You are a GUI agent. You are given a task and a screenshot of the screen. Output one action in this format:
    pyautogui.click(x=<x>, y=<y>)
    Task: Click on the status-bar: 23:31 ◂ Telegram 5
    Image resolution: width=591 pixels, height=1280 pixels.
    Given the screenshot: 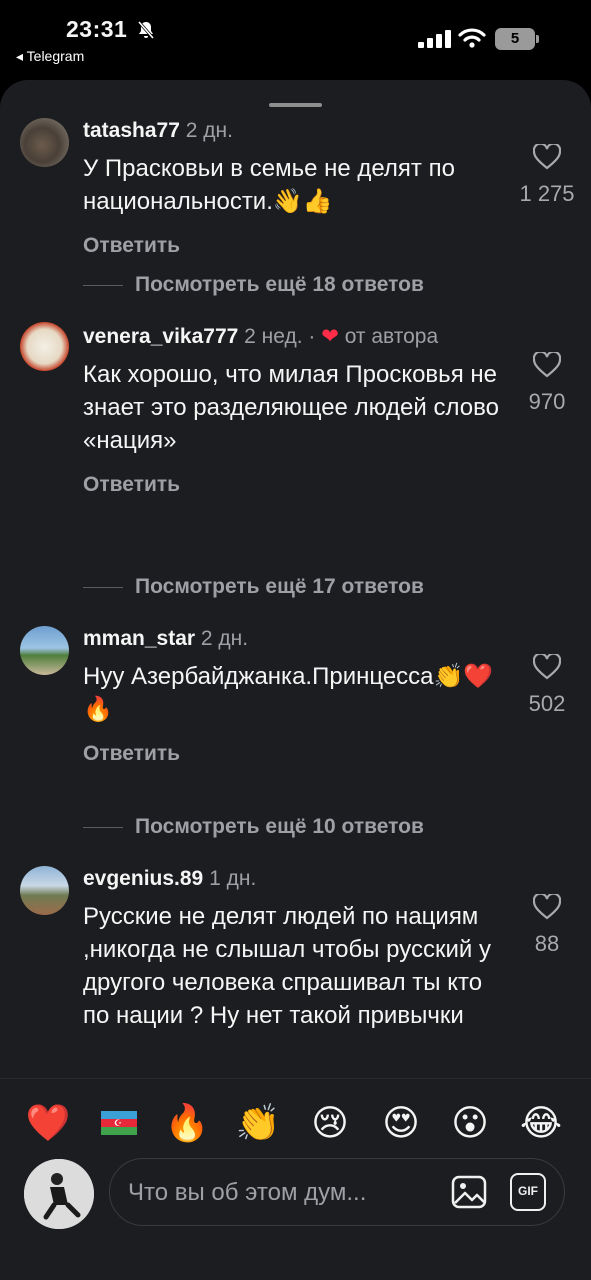 What is the action you would take?
    pyautogui.click(x=295, y=40)
    